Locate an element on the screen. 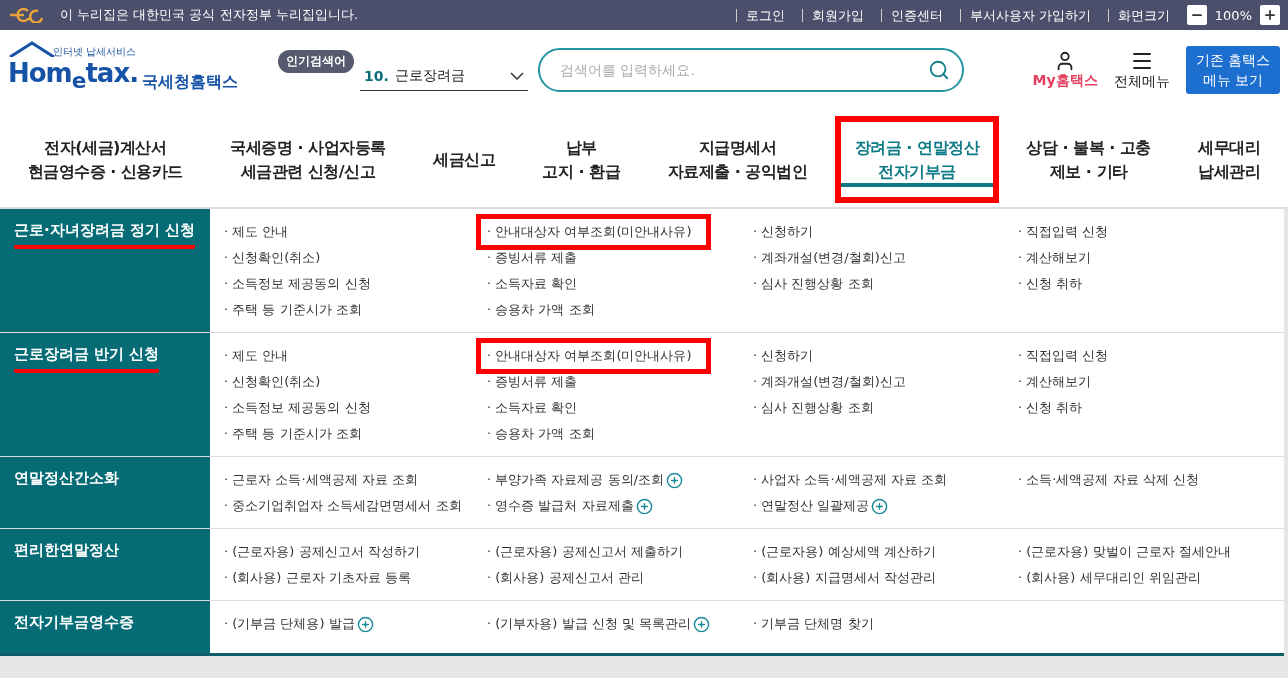 The width and height of the screenshot is (1288, 678). zoom-out-button is located at coordinates (1196, 15).